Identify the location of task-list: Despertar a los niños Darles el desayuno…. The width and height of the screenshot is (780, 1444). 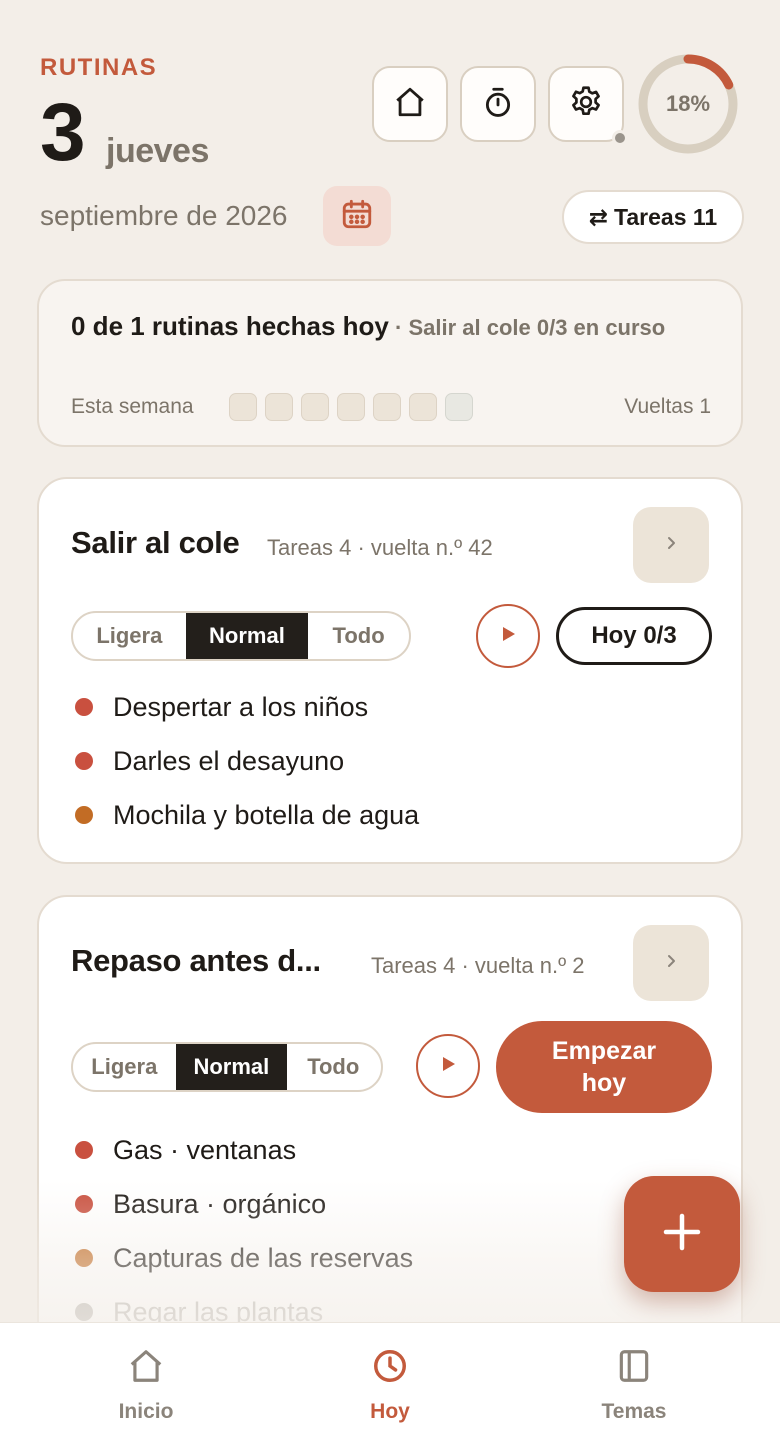
(247, 761).